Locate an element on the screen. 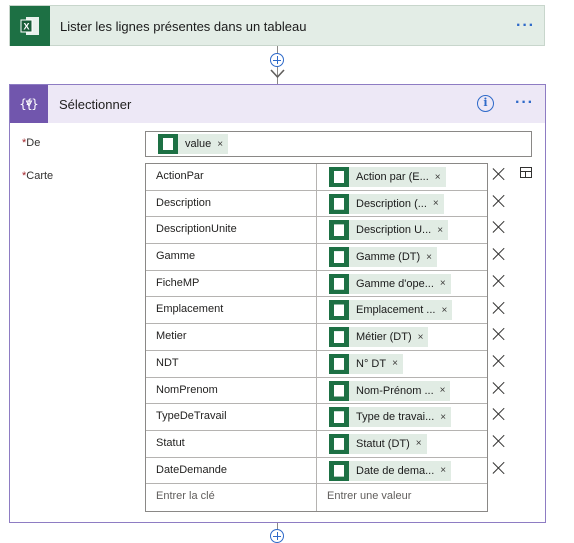 The width and height of the screenshot is (574, 543). map-row: Statut Statut (DT) × is located at coordinates (316, 444).